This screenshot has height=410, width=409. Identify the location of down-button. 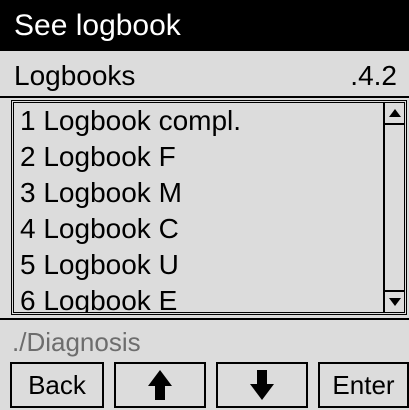
(262, 385).